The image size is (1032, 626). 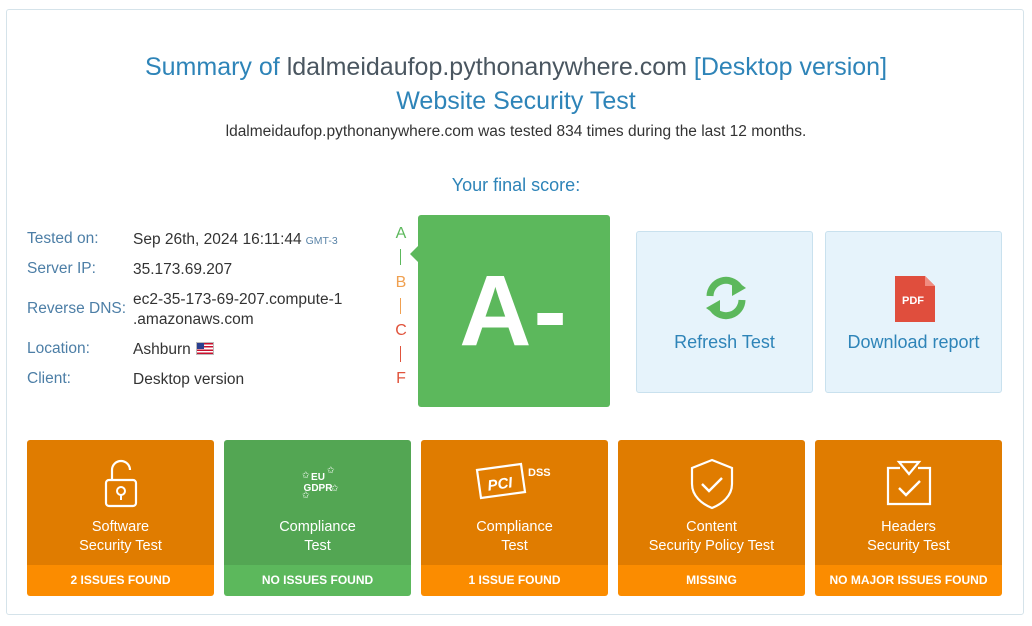 What do you see at coordinates (486, 67) in the screenshot?
I see `title-domain: ldalmeidaufop.pythonanywhere.com` at bounding box center [486, 67].